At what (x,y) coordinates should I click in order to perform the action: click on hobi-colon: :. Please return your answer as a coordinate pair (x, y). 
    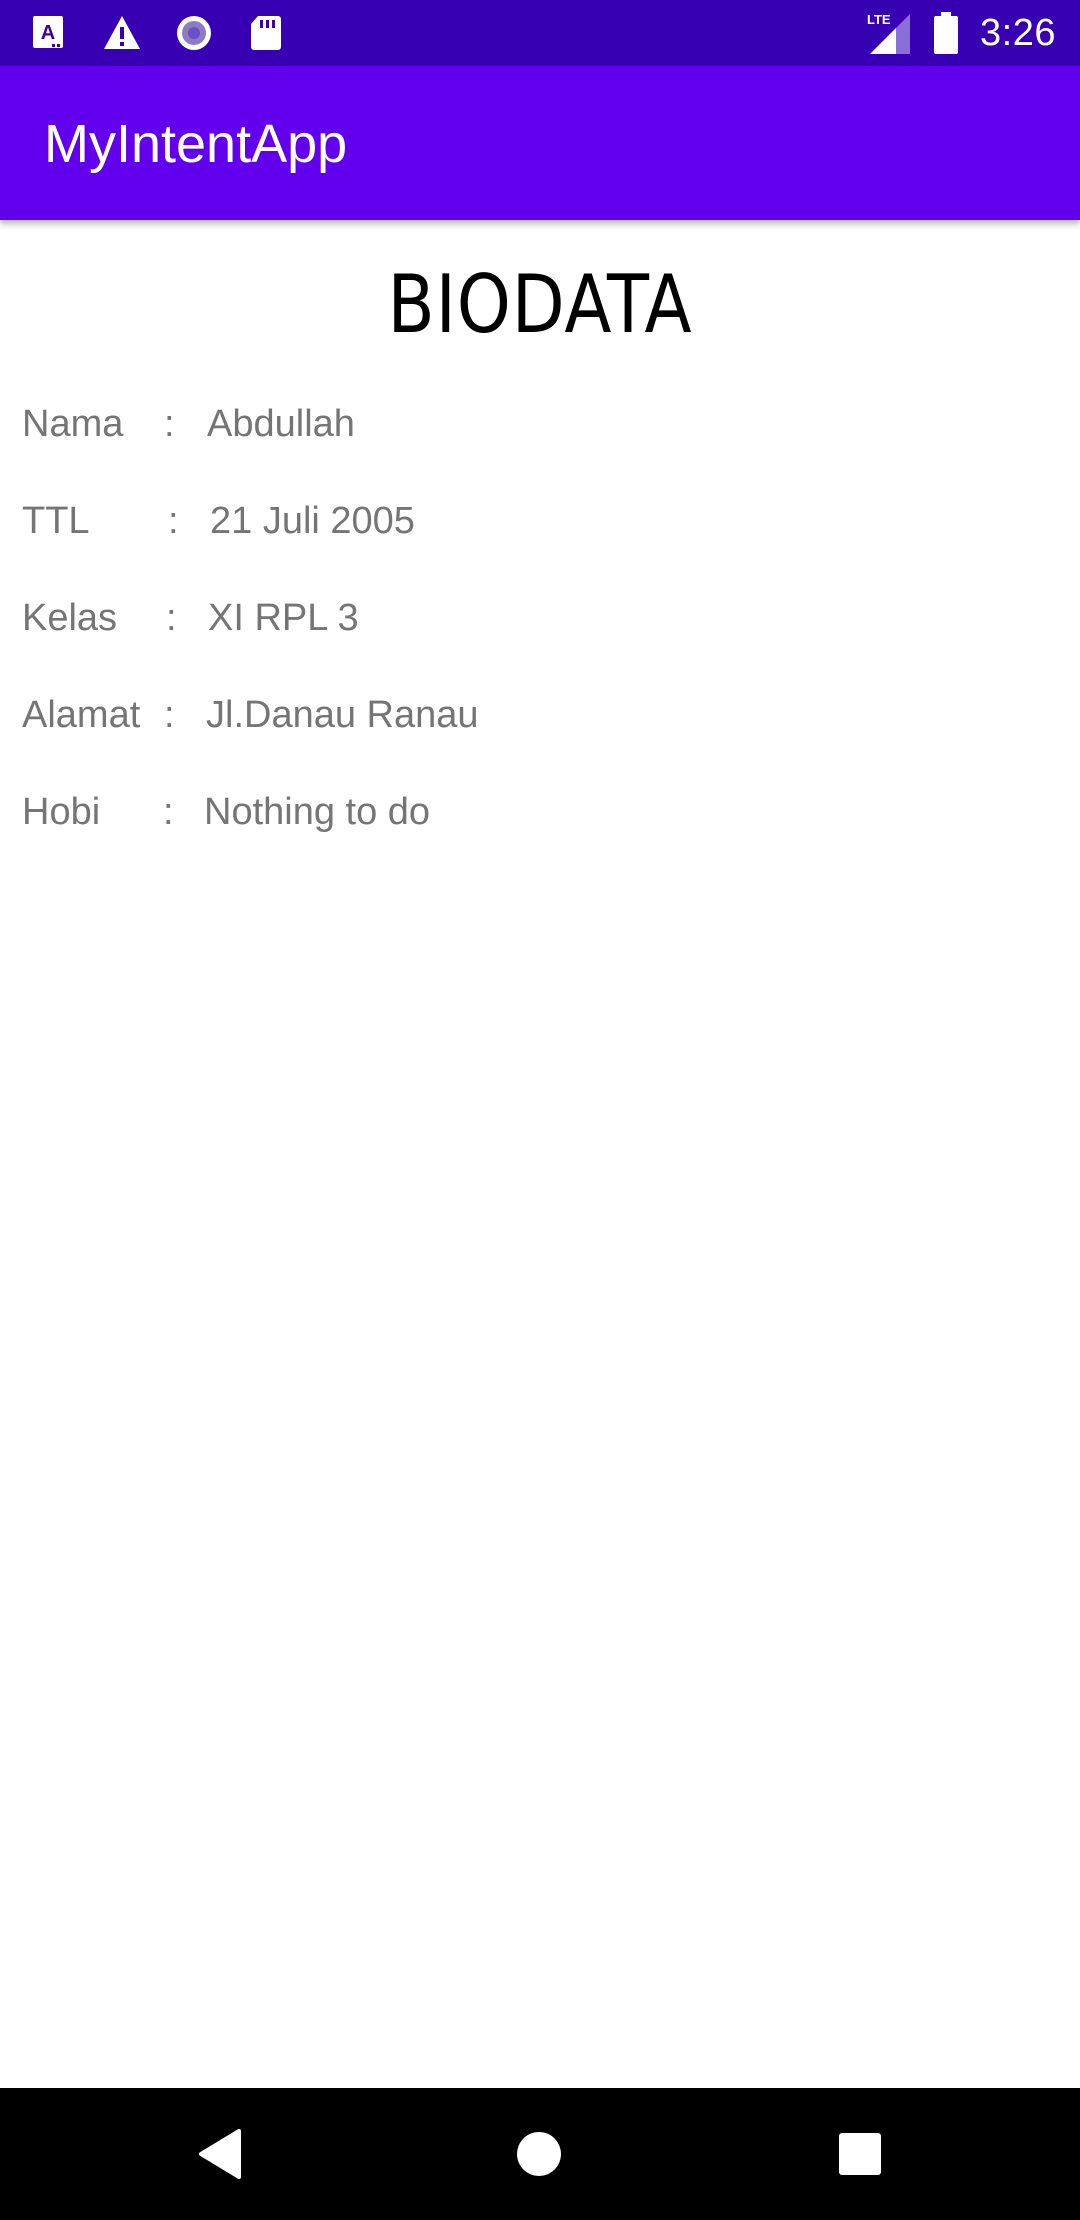
    Looking at the image, I should click on (168, 812).